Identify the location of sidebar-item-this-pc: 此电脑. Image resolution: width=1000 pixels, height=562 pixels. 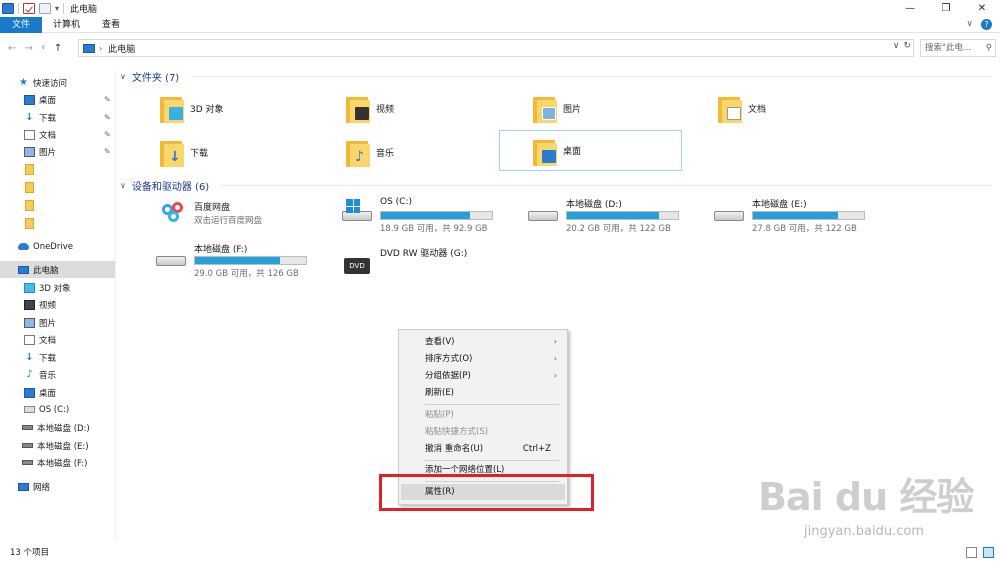
(57, 269).